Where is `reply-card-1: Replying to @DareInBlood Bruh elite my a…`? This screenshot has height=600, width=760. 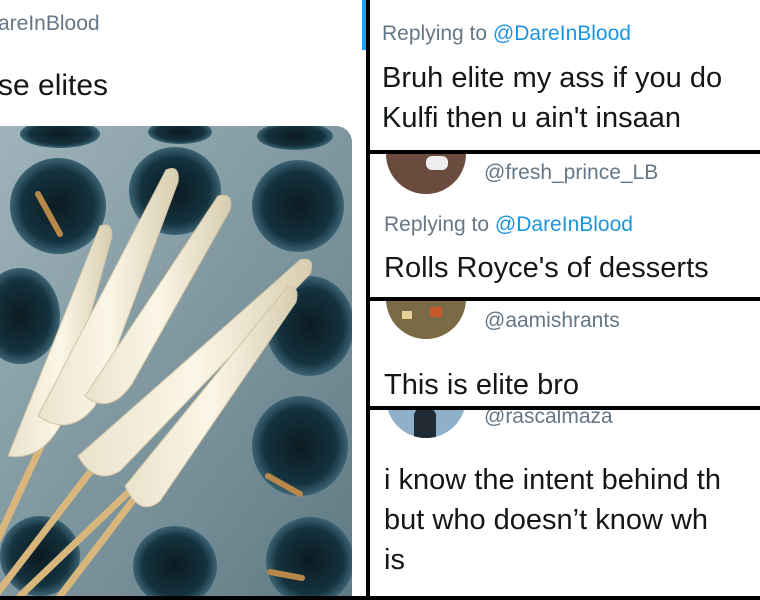 reply-card-1: Replying to @DareInBlood Bruh elite my a… is located at coordinates (565, 75).